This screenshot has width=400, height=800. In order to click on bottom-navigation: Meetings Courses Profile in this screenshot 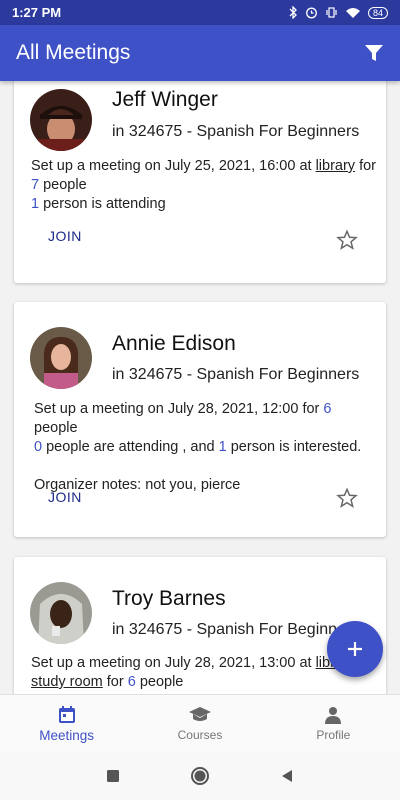, I will do `click(200, 723)`.